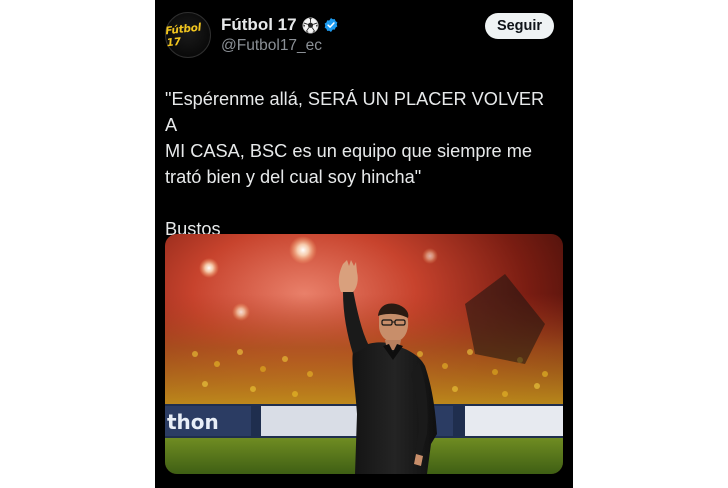 Image resolution: width=728 pixels, height=488 pixels. Describe the element at coordinates (280, 46) in the screenshot. I see `account-handle: @Futbol17_ec` at that location.